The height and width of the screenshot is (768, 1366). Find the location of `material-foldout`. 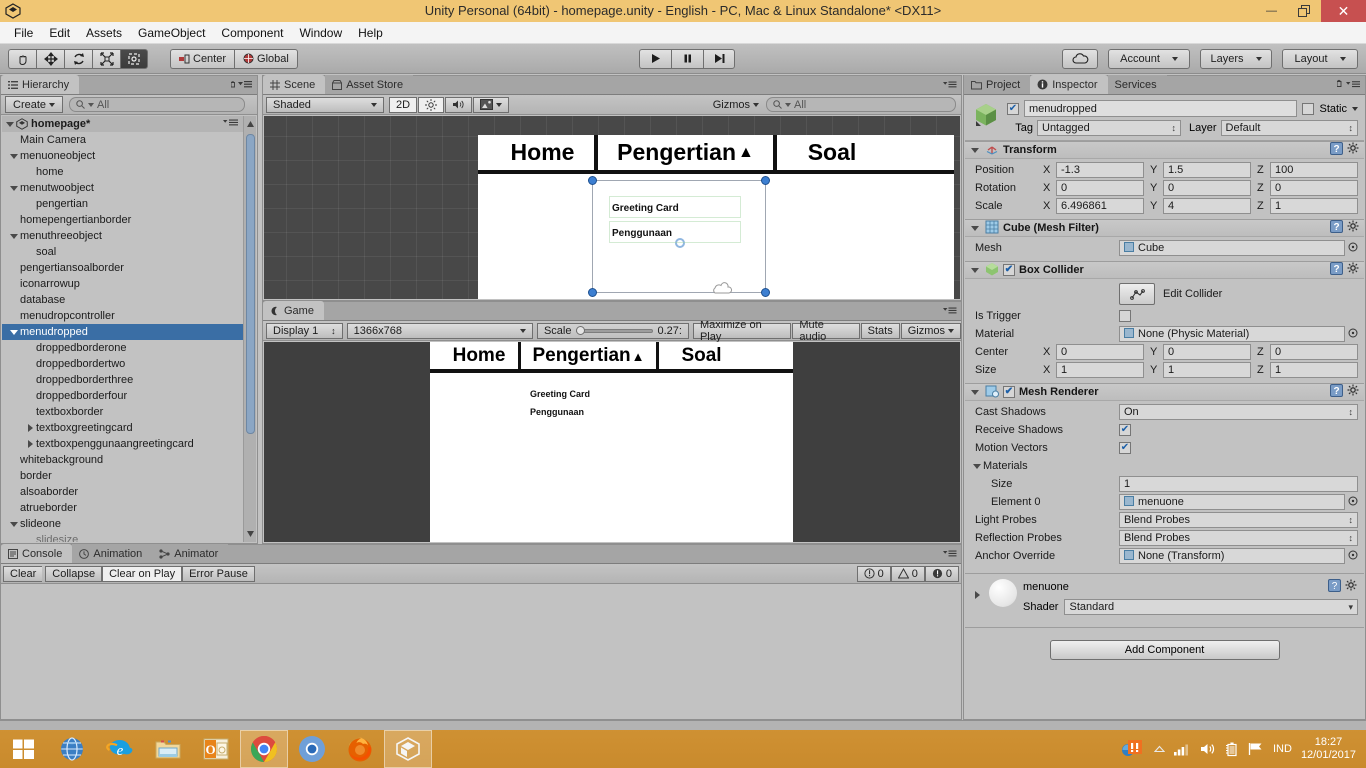

material-foldout is located at coordinates (977, 589).